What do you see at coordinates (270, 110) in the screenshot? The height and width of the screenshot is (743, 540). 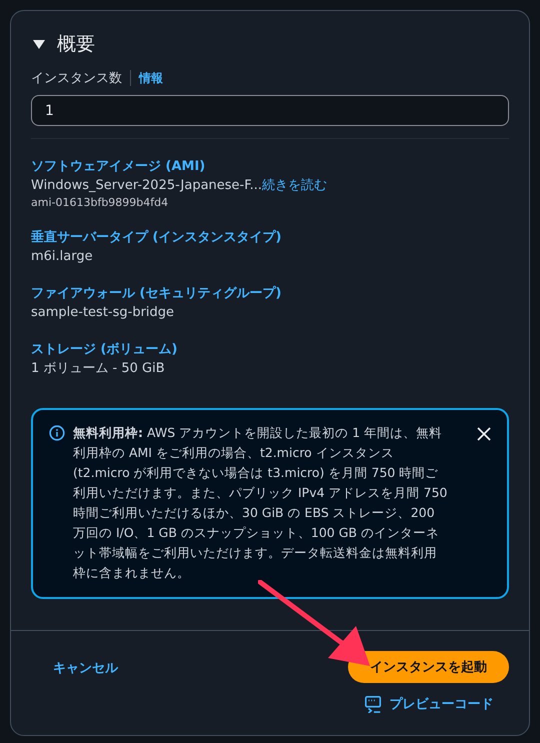 I see `instance-count-field: 1` at bounding box center [270, 110].